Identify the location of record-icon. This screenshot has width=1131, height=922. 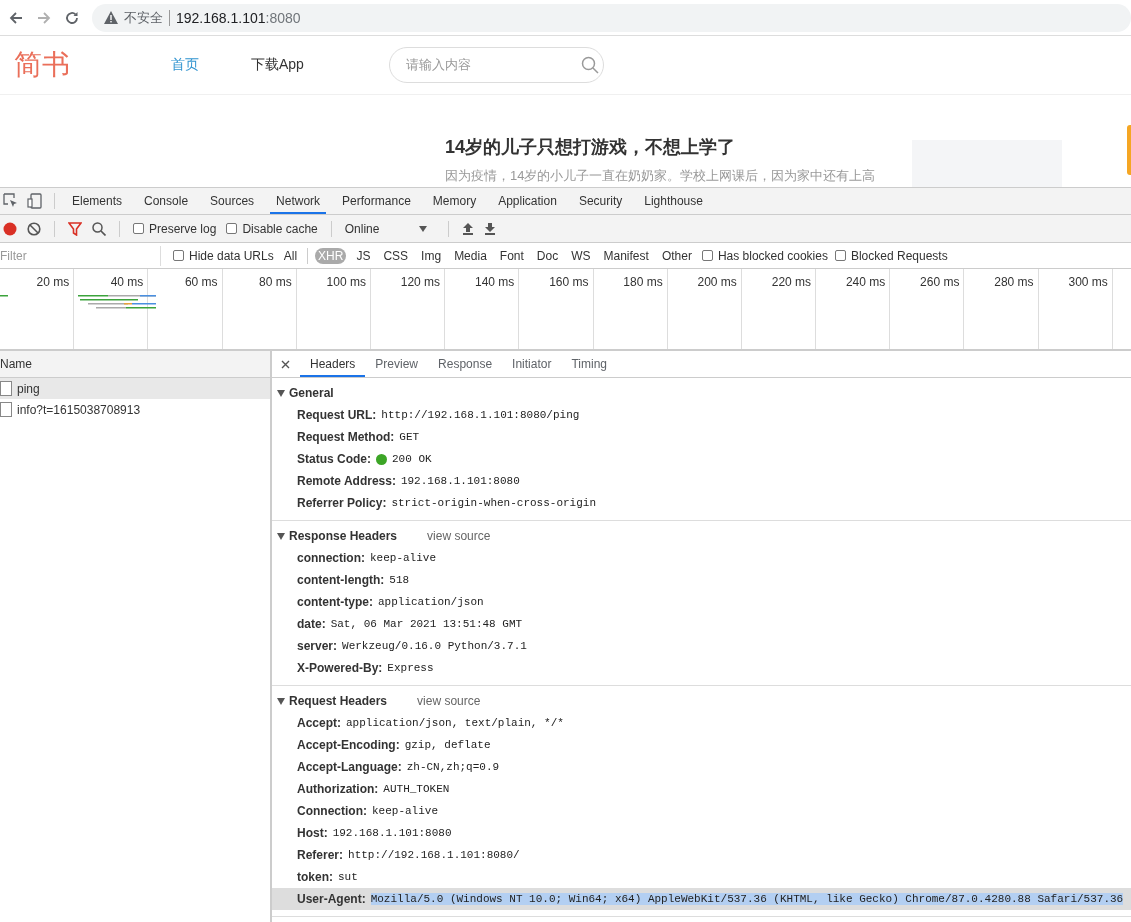
(10, 228).